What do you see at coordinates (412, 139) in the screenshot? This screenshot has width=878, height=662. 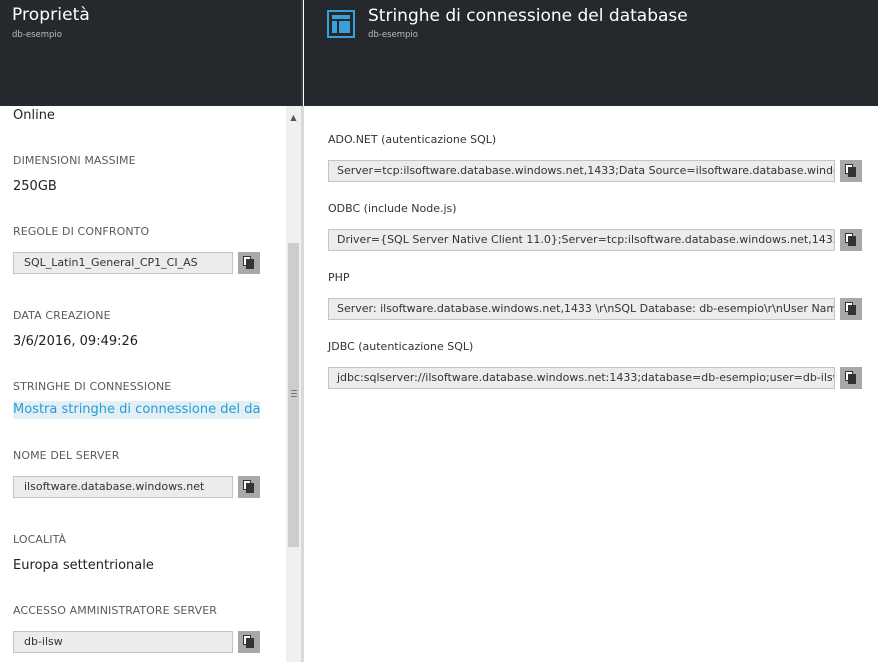 I see `ado-net-label: ADO.NET (autenticazione SQL)` at bounding box center [412, 139].